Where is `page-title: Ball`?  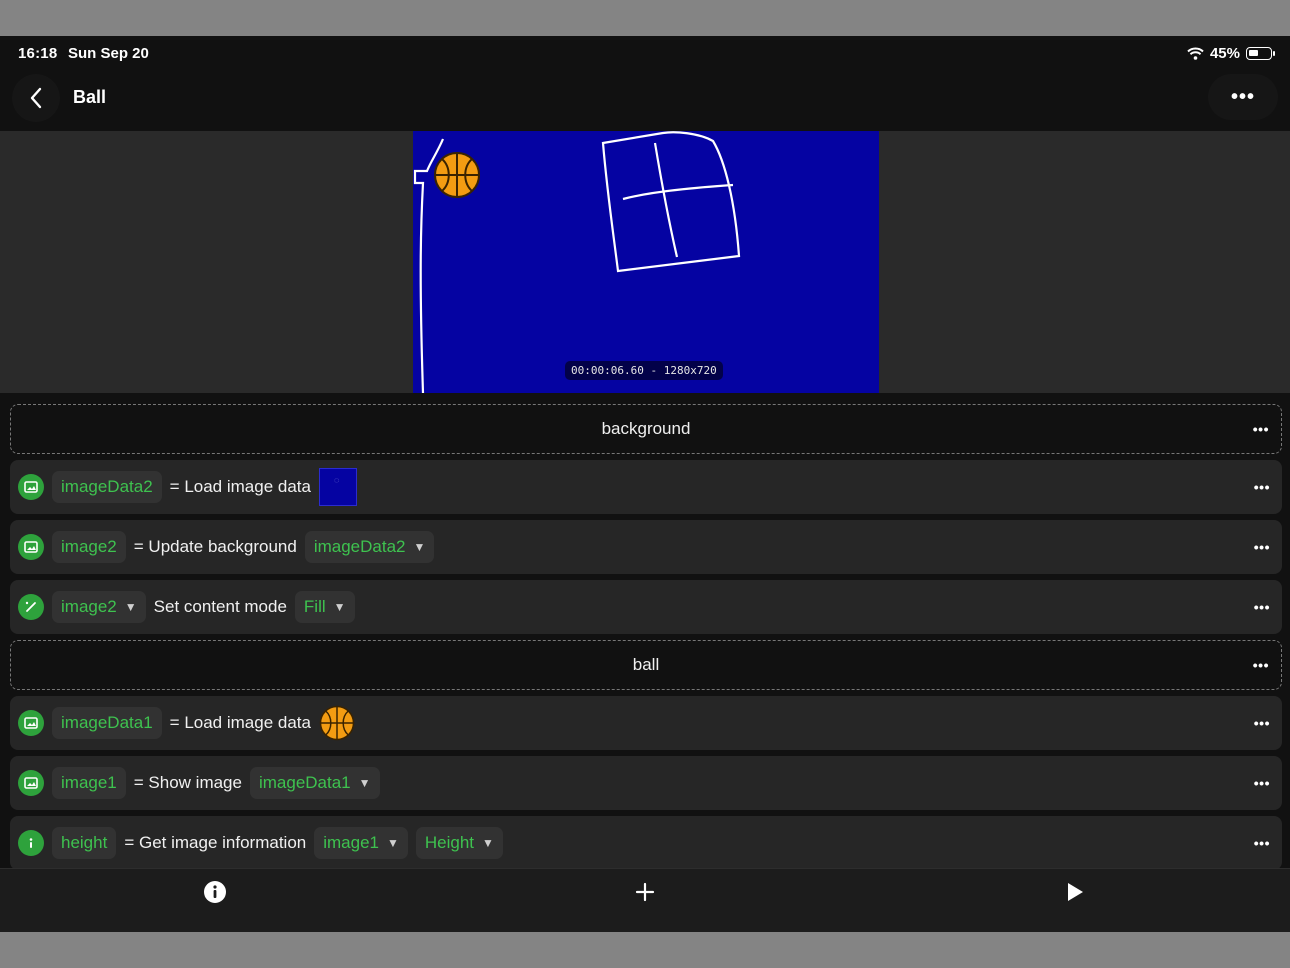
page-title: Ball is located at coordinates (90, 97).